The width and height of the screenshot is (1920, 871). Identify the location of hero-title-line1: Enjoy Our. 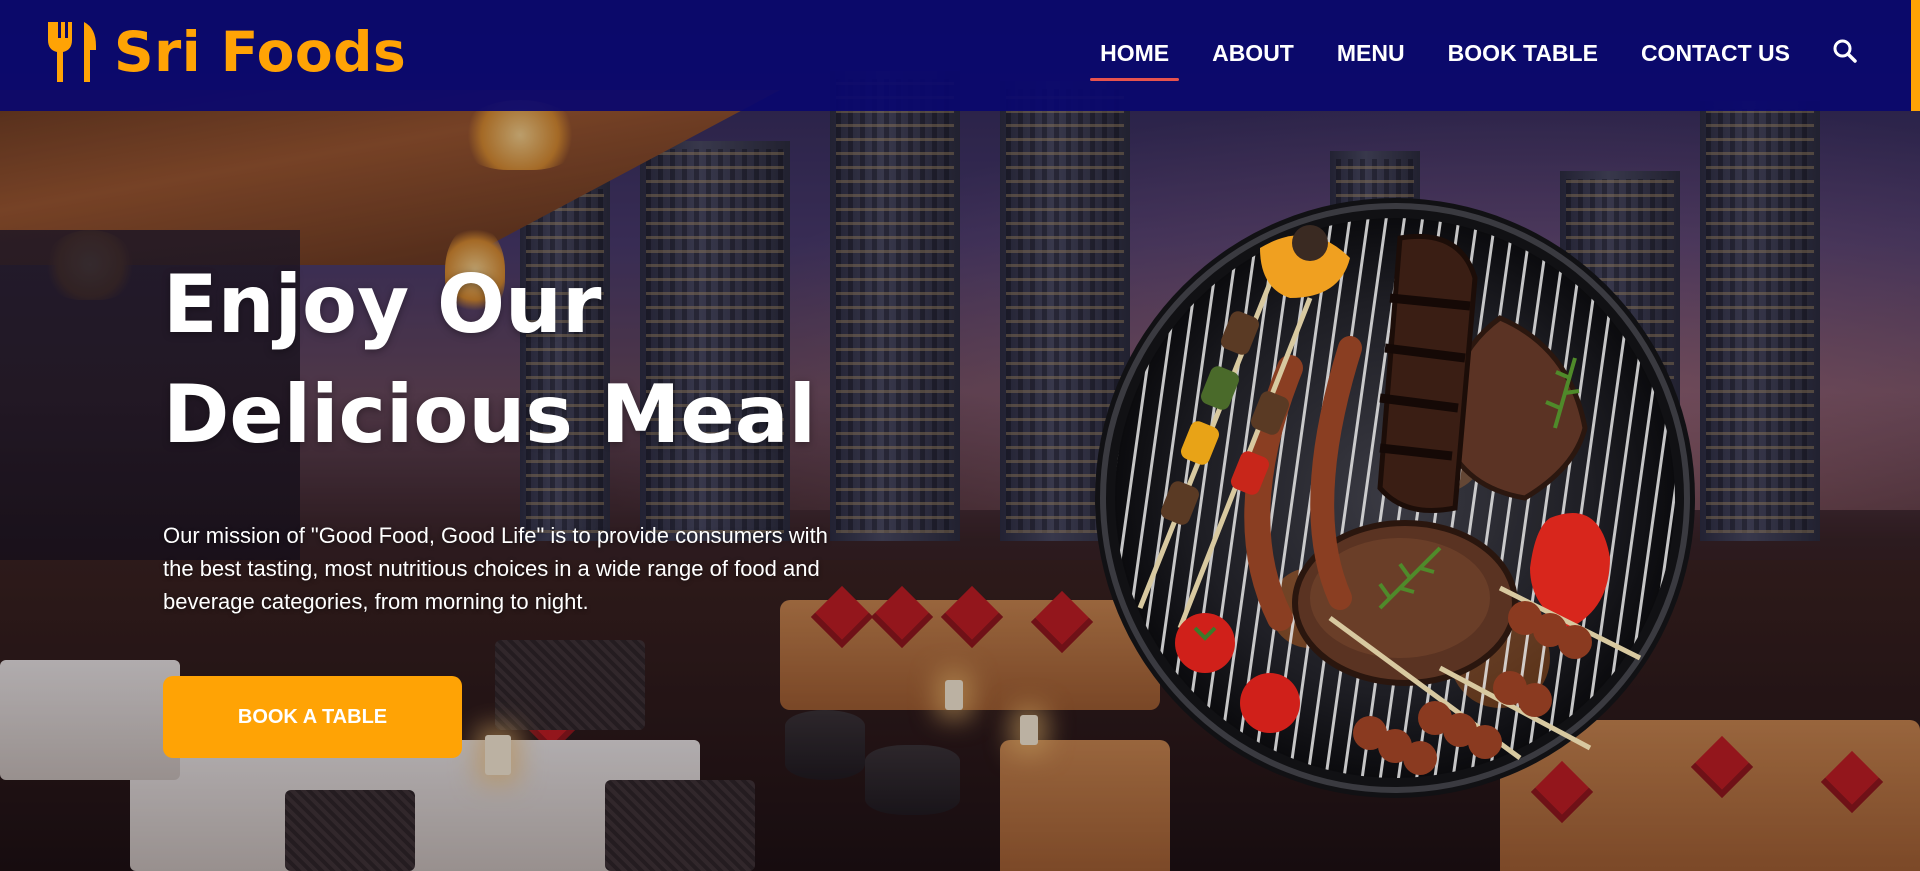
(382, 304).